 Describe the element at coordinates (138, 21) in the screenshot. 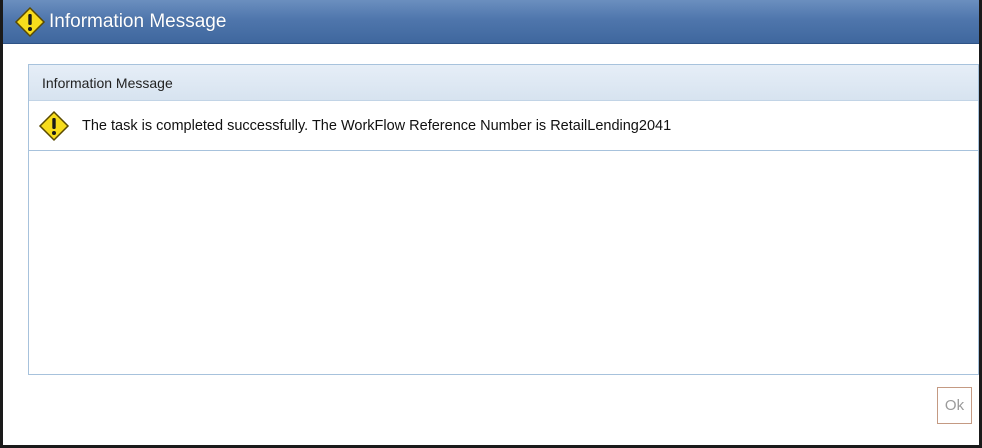

I see `dialog-title: Information Message` at that location.